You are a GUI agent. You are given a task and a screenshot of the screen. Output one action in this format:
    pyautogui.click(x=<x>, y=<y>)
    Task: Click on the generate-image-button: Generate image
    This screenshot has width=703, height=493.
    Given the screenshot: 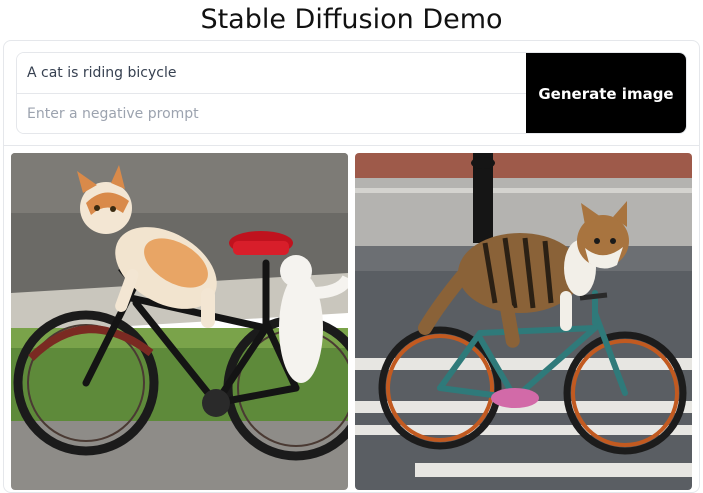 What is the action you would take?
    pyautogui.click(x=606, y=93)
    